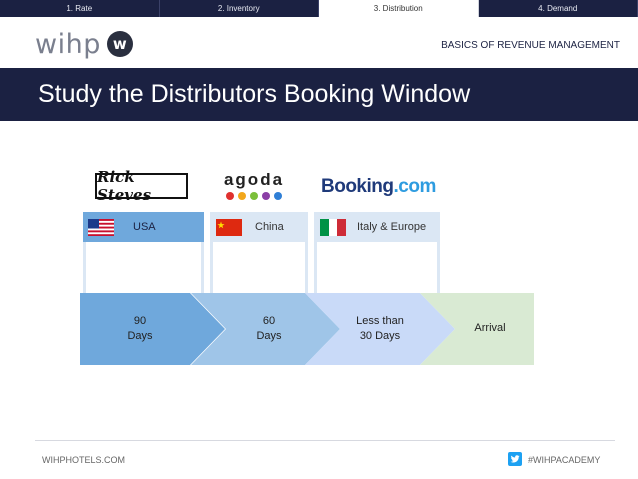 The image size is (638, 479). I want to click on tab-rate: 1. Rate, so click(80, 8).